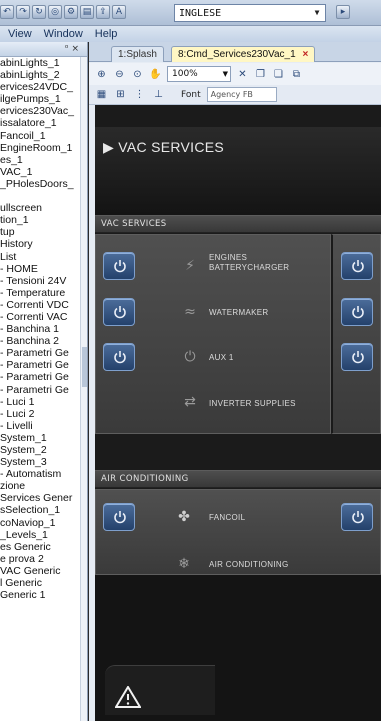 This screenshot has width=381, height=721. I want to click on align-icon: ⊞, so click(120, 94).